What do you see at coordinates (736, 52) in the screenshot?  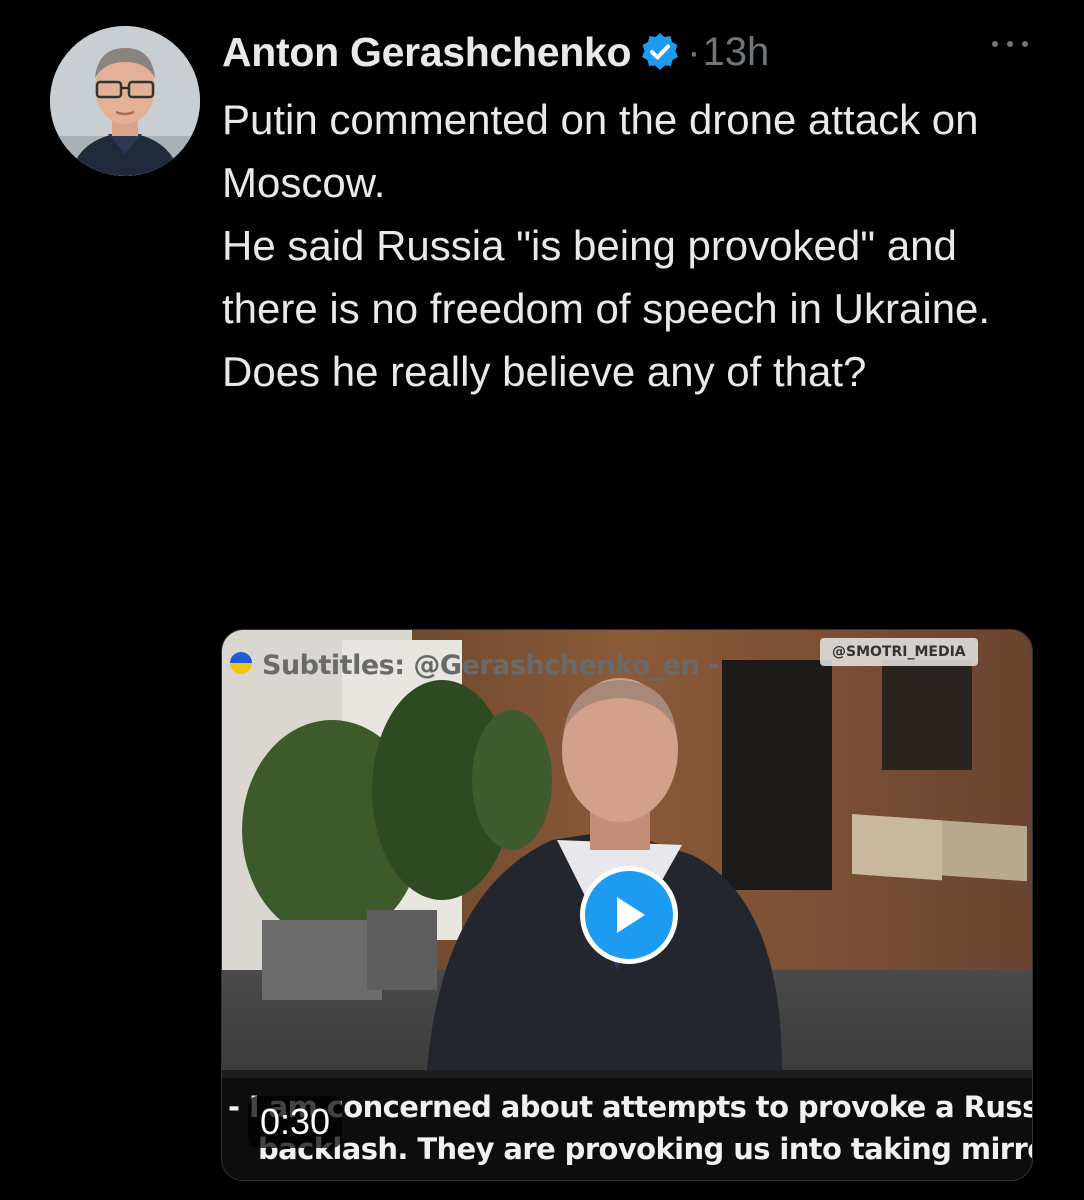 I see `tweet-timestamp: 13h` at bounding box center [736, 52].